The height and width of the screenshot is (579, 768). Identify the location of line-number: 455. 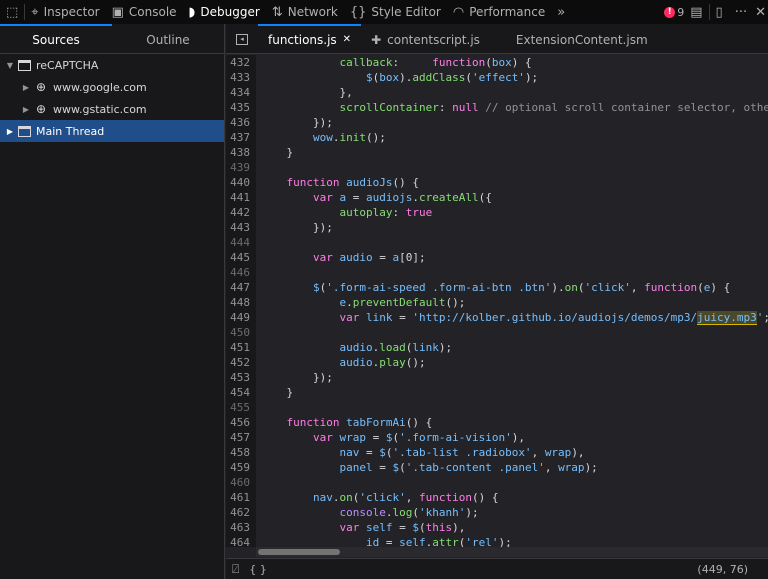
(241, 407).